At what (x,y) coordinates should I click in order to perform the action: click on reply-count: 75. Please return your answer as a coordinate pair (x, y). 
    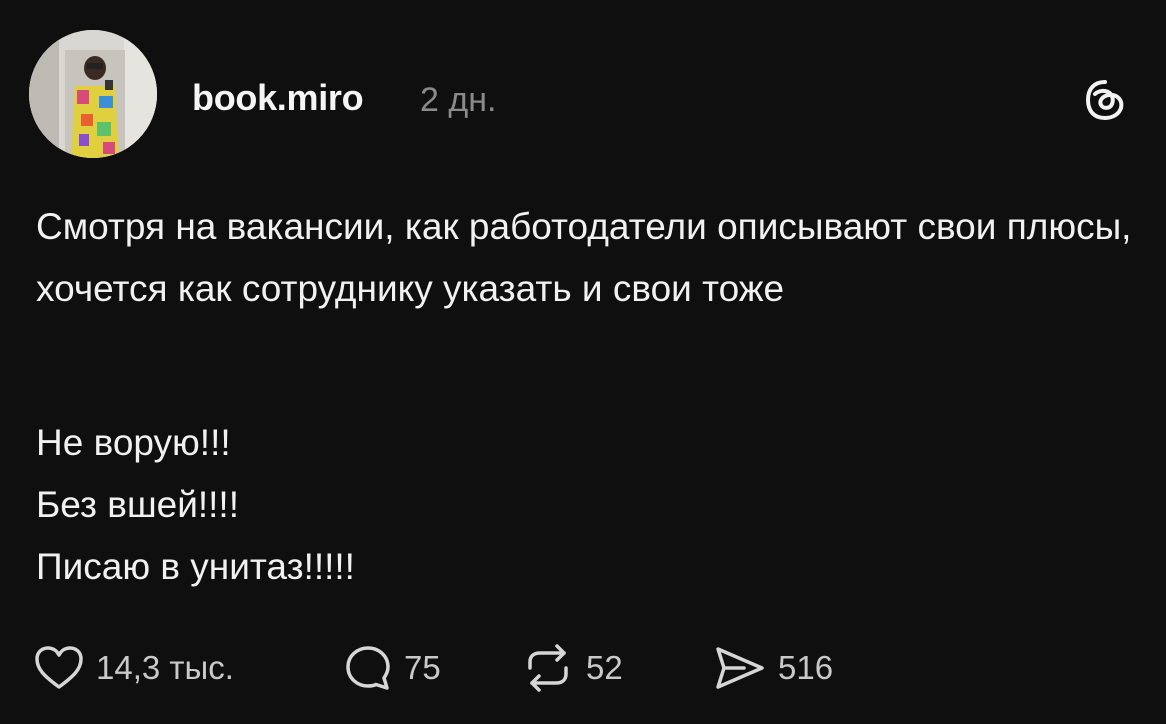
    Looking at the image, I should click on (422, 667).